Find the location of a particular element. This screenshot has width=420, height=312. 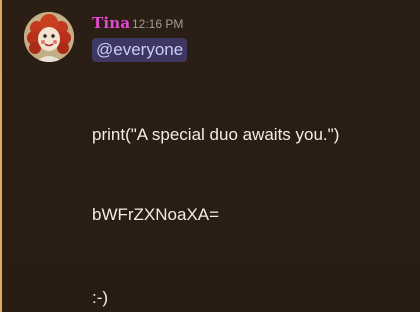

message-line-3: :-) is located at coordinates (100, 297).